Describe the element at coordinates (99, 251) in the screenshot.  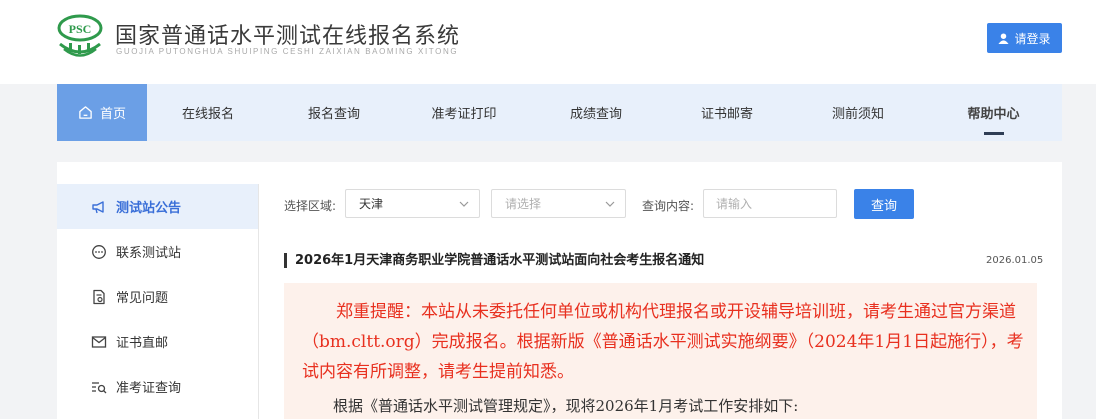
I see `chat-icon` at that location.